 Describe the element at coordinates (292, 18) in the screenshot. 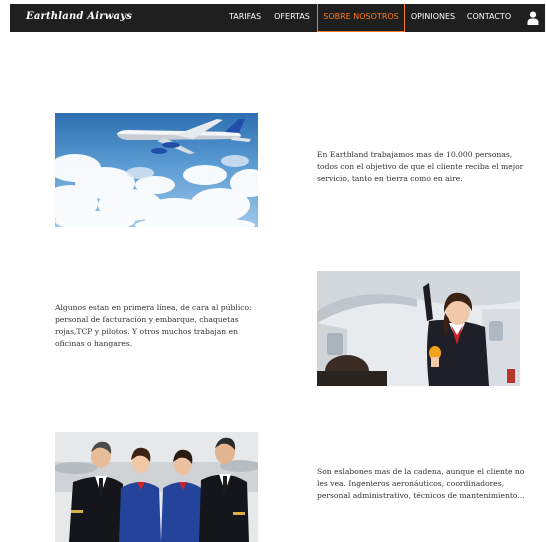

I see `nav-ofertas: OFERTAS` at that location.